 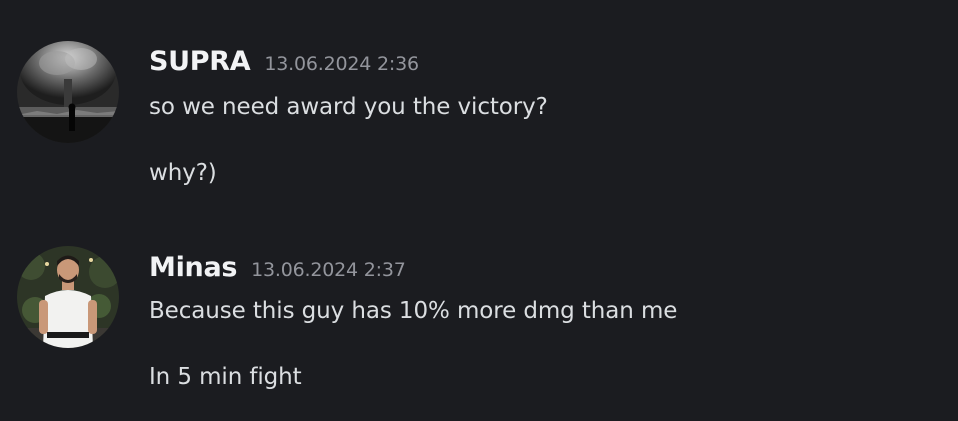 I want to click on message-text: In 5 min fight, so click(x=225, y=377).